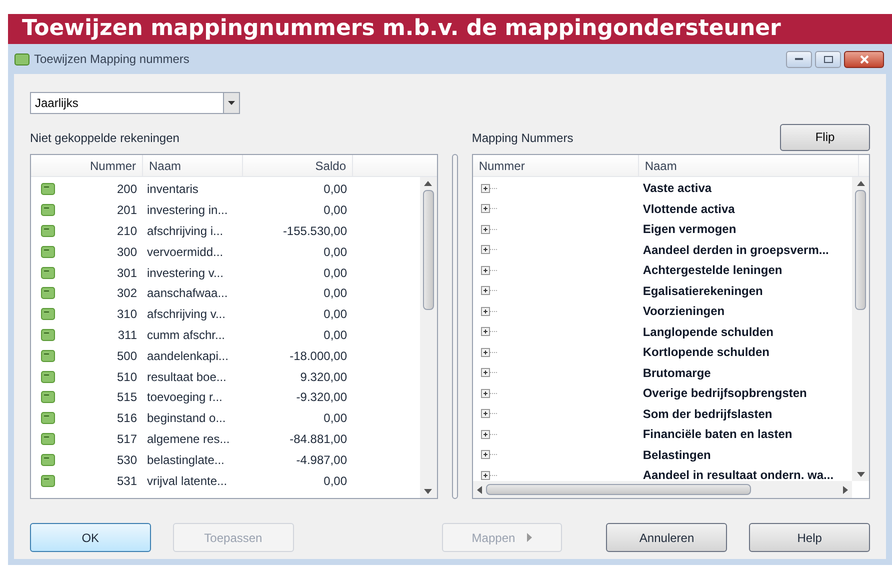 This screenshot has width=892, height=571. I want to click on tree-item: Achtergestelde leningen, so click(710, 270).